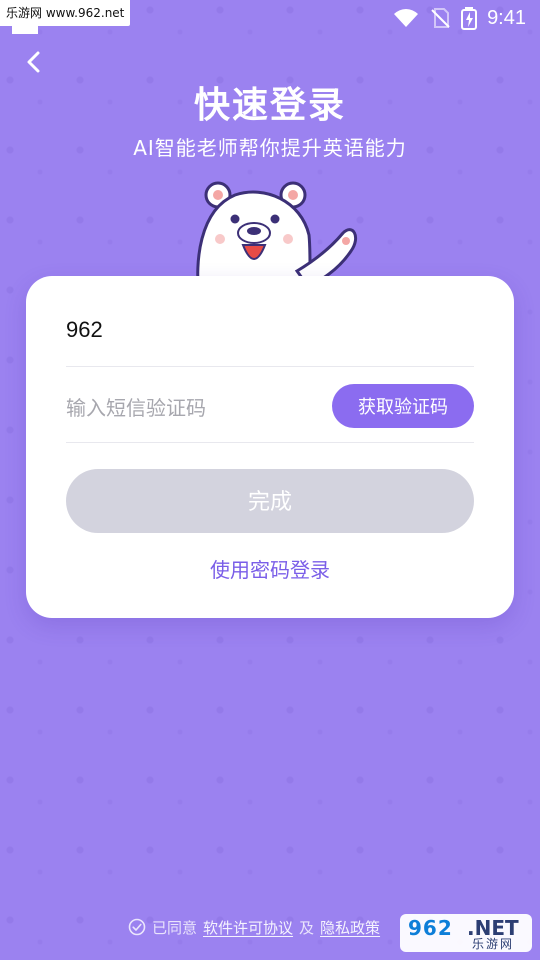 This screenshot has height=960, width=540. Describe the element at coordinates (270, 18) in the screenshot. I see `status-bar: 乐游网 www.962.net 9:41` at that location.